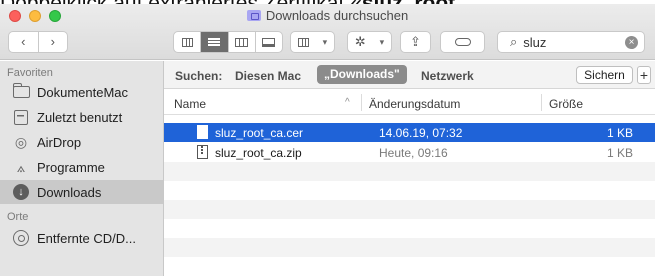  Describe the element at coordinates (21, 192) in the screenshot. I see `downloads-icon: ↓` at that location.